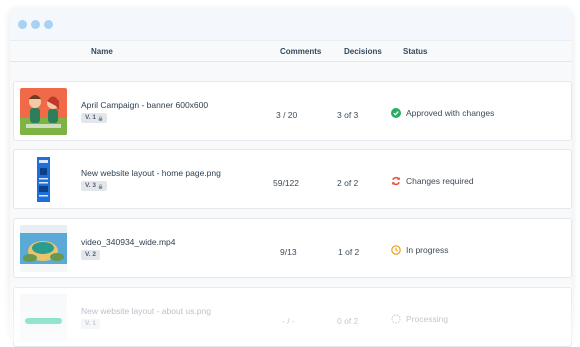 This screenshot has width=580, height=347. Describe the element at coordinates (348, 321) in the screenshot. I see `decisions-count: 0 of 2` at that location.